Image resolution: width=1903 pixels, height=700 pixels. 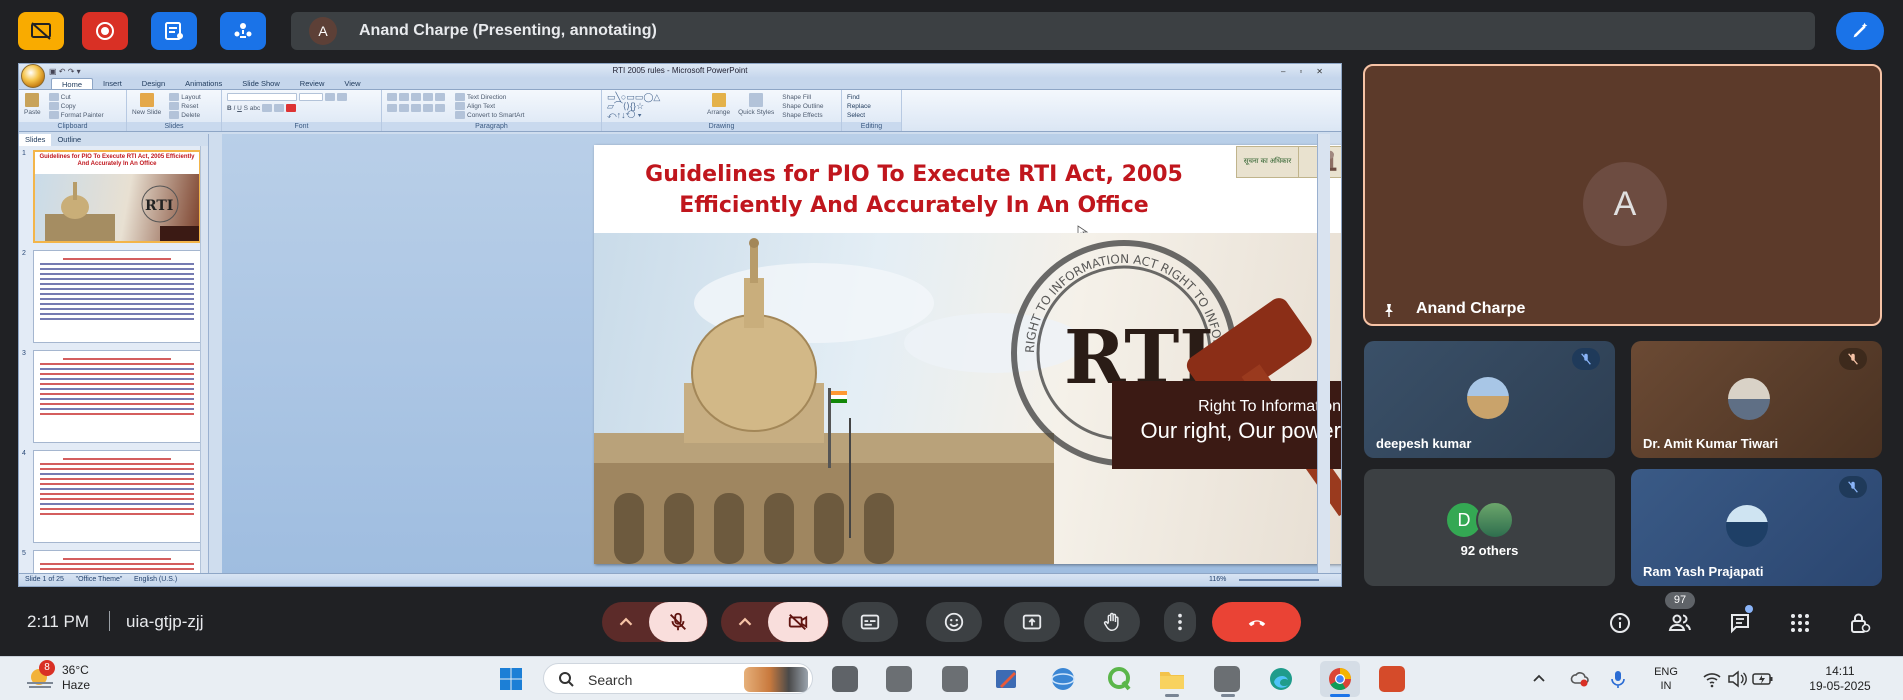 I want to click on quick-styles-button: Quick Styles, so click(x=756, y=106).